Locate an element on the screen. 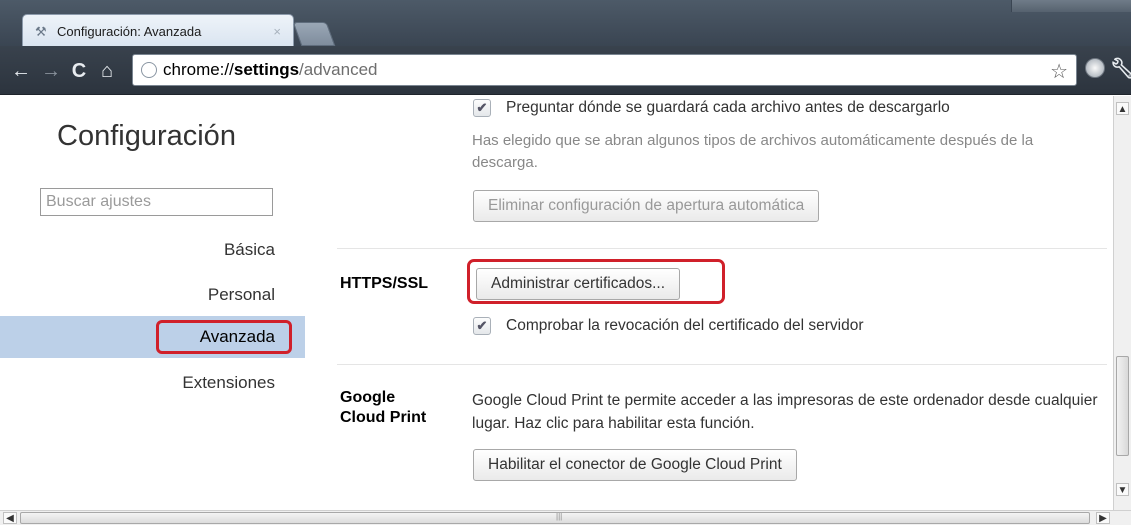 This screenshot has width=1131, height=525. scroll-up-icon: ▲ is located at coordinates (1122, 108).